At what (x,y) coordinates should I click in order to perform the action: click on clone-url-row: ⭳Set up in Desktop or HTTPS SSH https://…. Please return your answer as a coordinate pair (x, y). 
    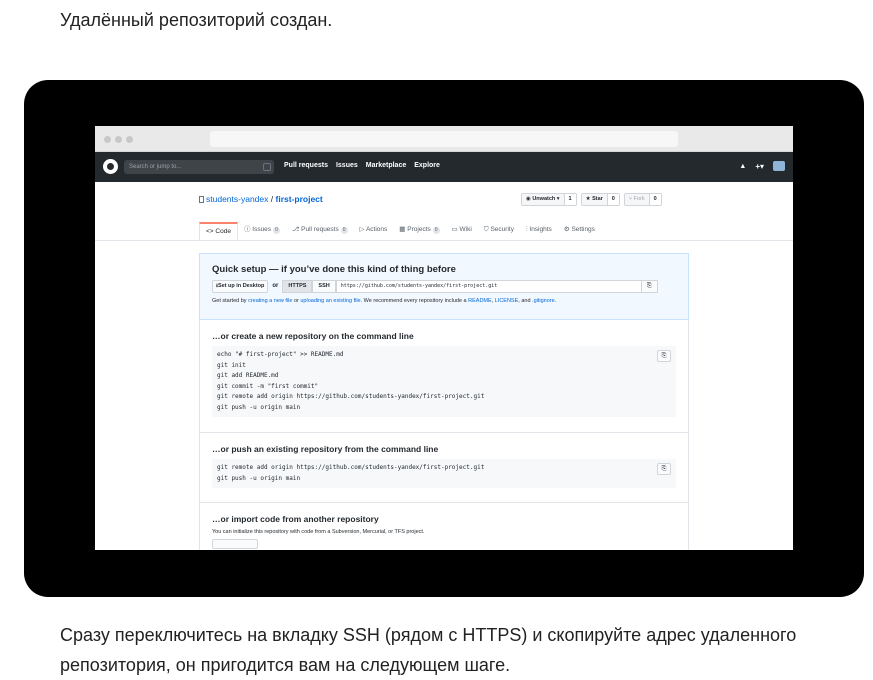
    Looking at the image, I should click on (444, 286).